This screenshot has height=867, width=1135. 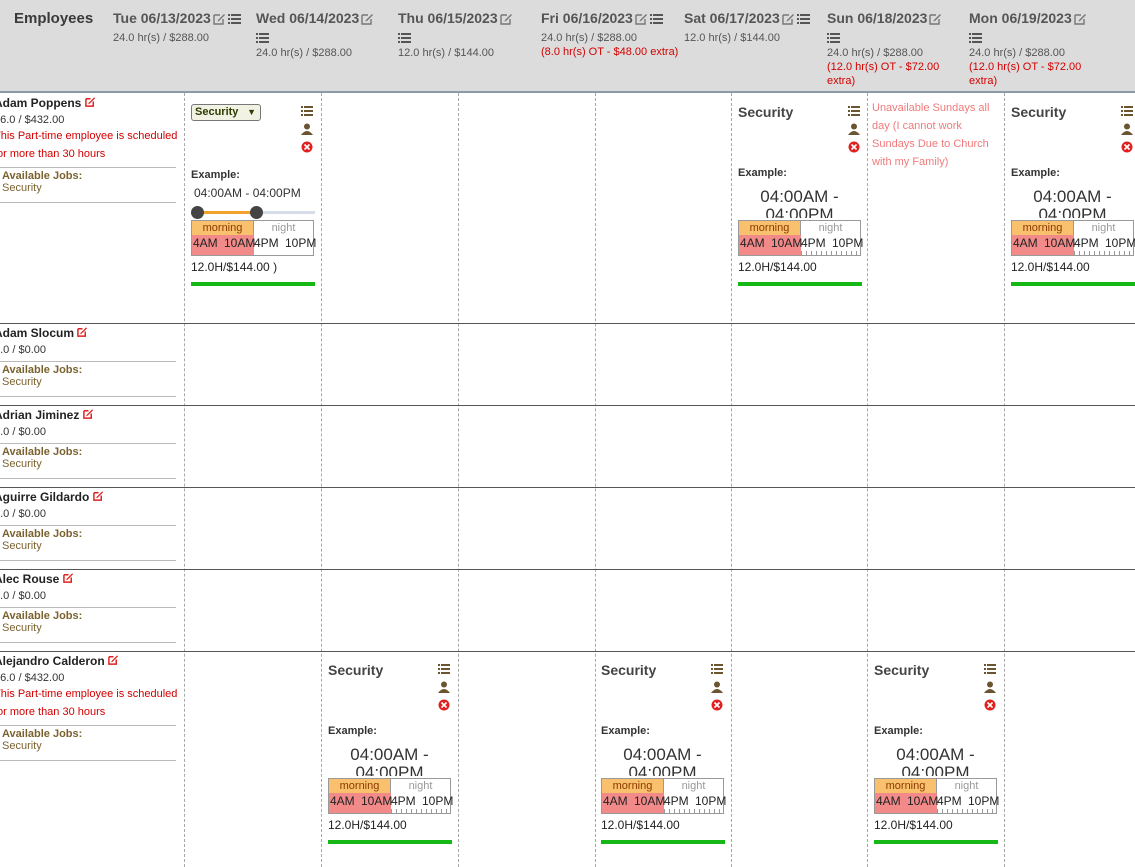 What do you see at coordinates (44, 497) in the screenshot?
I see `employee-name: Aguirre Gildardo` at bounding box center [44, 497].